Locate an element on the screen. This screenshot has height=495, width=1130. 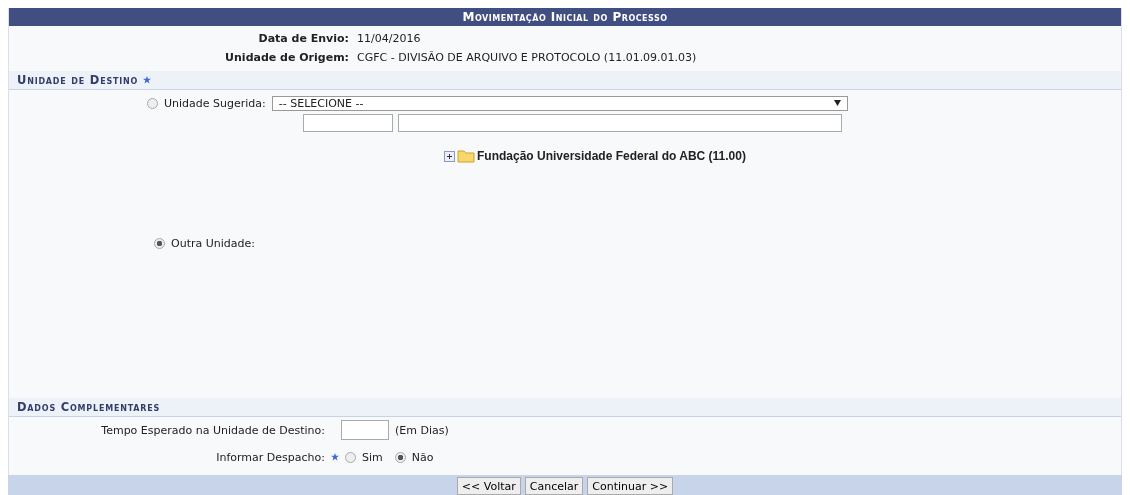
radio-label: Sim is located at coordinates (372, 457).